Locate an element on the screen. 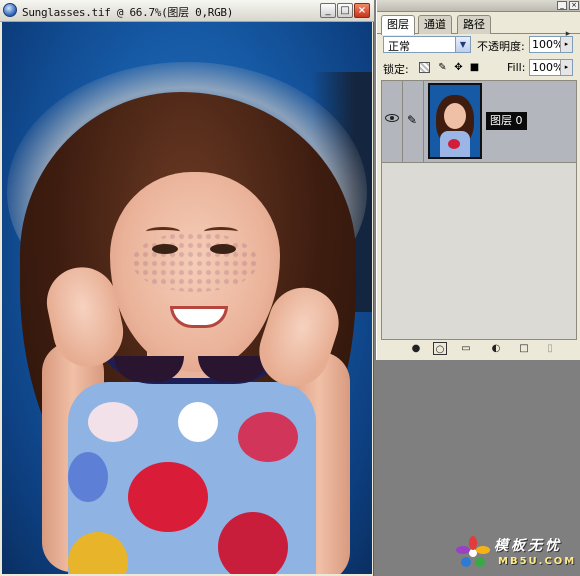  lock-all-icon: ■ is located at coordinates (474, 67).